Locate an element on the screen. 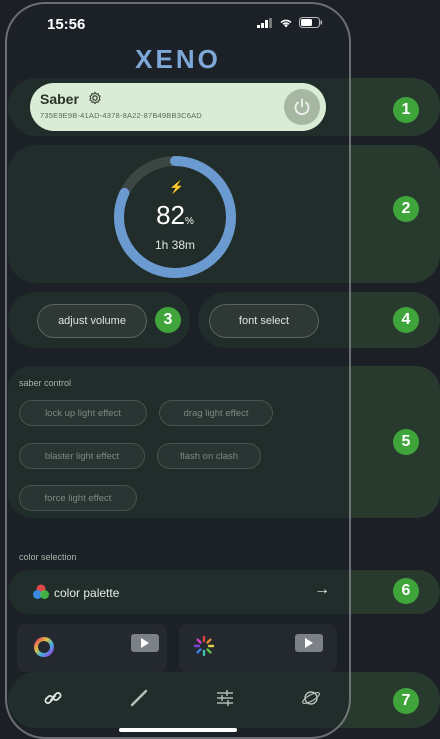 The height and width of the screenshot is (739, 440). battery-status-icon is located at coordinates (310, 22).